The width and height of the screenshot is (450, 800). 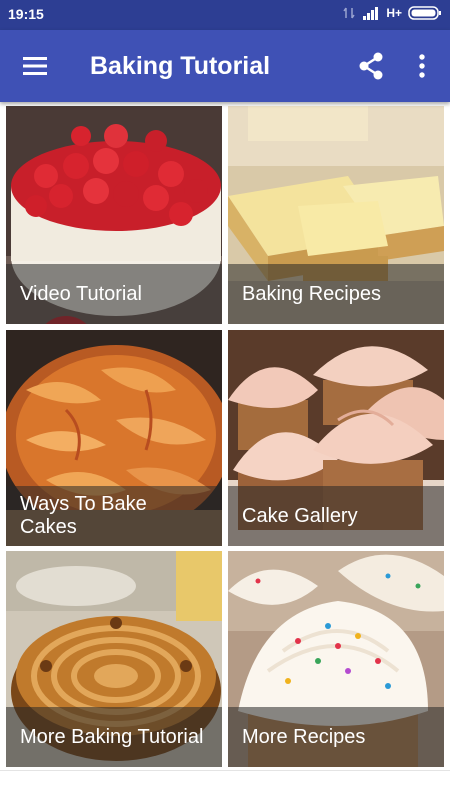 I want to click on network-type: H+, so click(x=394, y=13).